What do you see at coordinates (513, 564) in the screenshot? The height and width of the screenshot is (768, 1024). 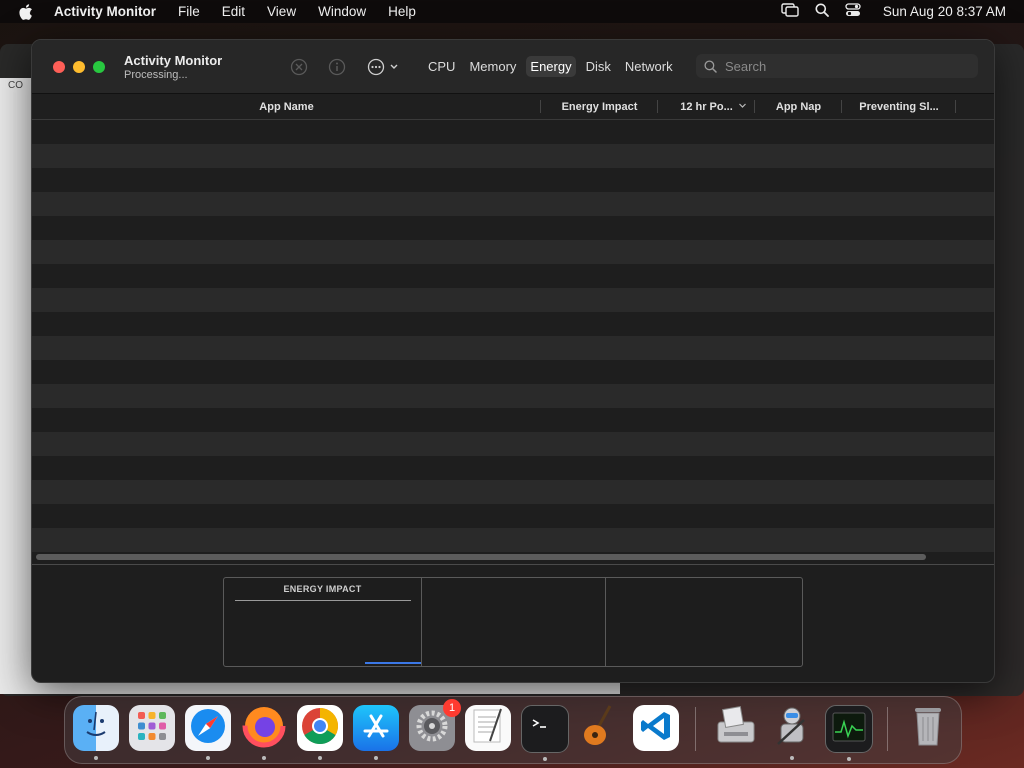 I see `panel-divider` at bounding box center [513, 564].